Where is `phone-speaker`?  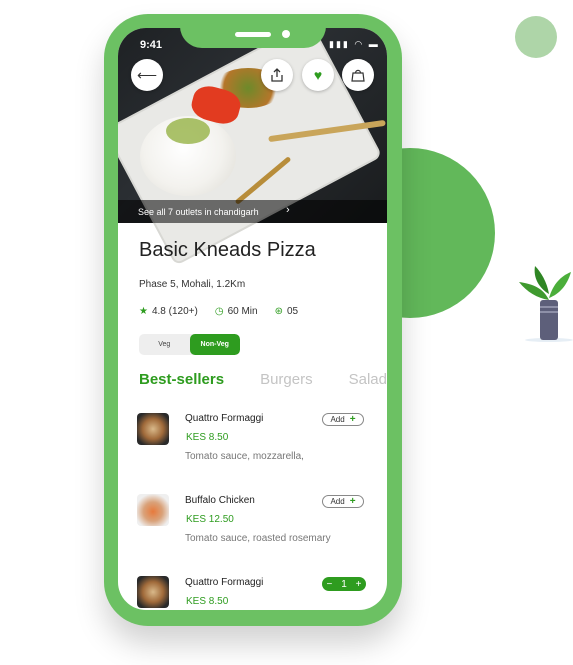
phone-speaker is located at coordinates (253, 34).